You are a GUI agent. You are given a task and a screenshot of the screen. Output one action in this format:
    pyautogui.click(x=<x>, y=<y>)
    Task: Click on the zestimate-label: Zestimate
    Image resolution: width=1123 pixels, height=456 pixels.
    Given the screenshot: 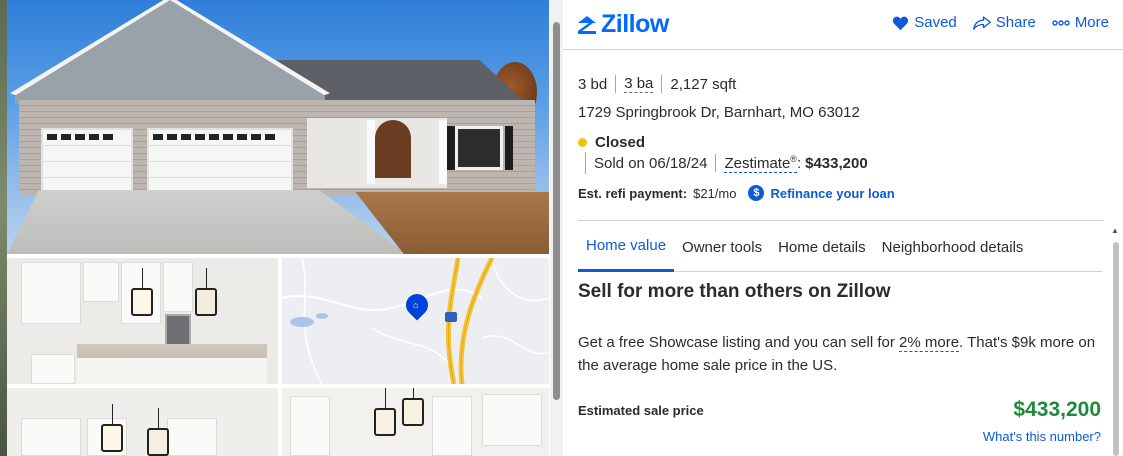 What is the action you would take?
    pyautogui.click(x=757, y=163)
    